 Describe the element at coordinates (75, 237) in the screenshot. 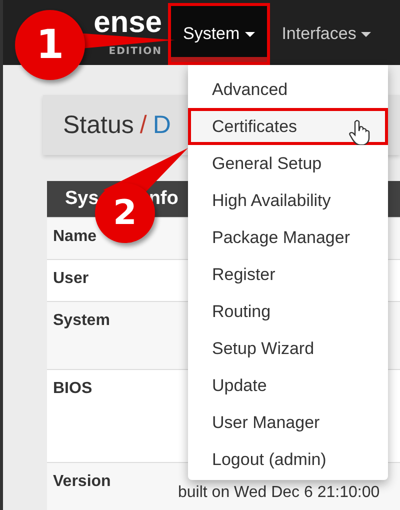

I see `row-label: Name` at that location.